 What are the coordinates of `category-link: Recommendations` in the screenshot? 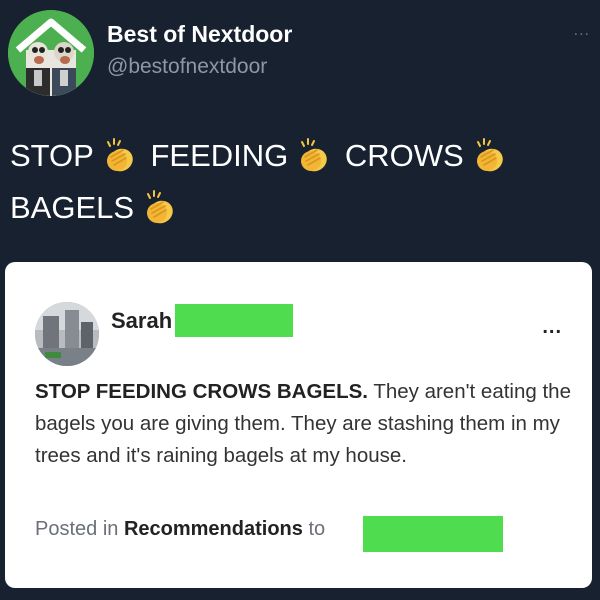 It's located at (213, 529).